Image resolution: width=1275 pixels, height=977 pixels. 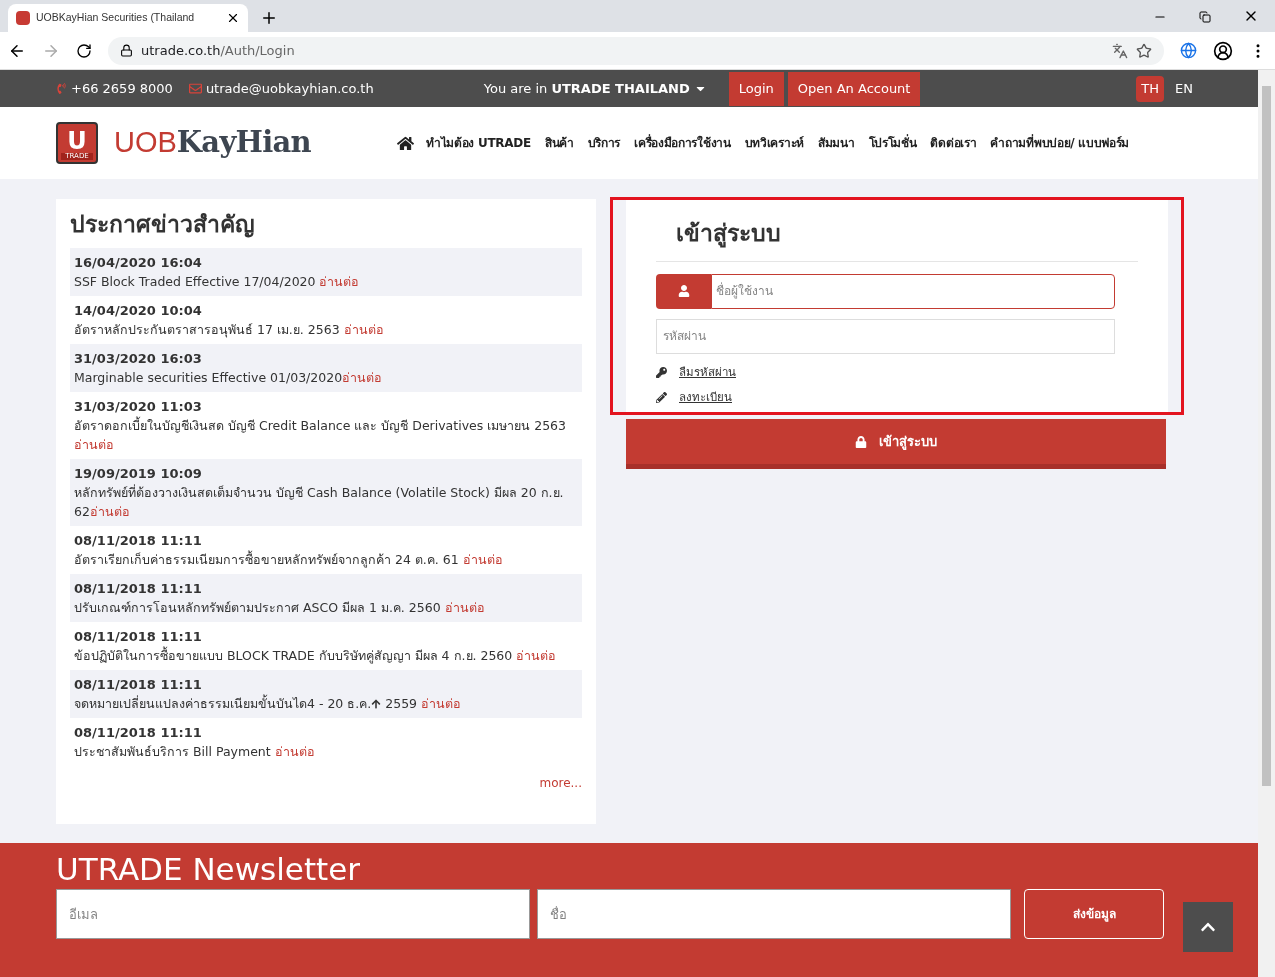 I want to click on password-field: รหัสผ่าน, so click(x=885, y=336).